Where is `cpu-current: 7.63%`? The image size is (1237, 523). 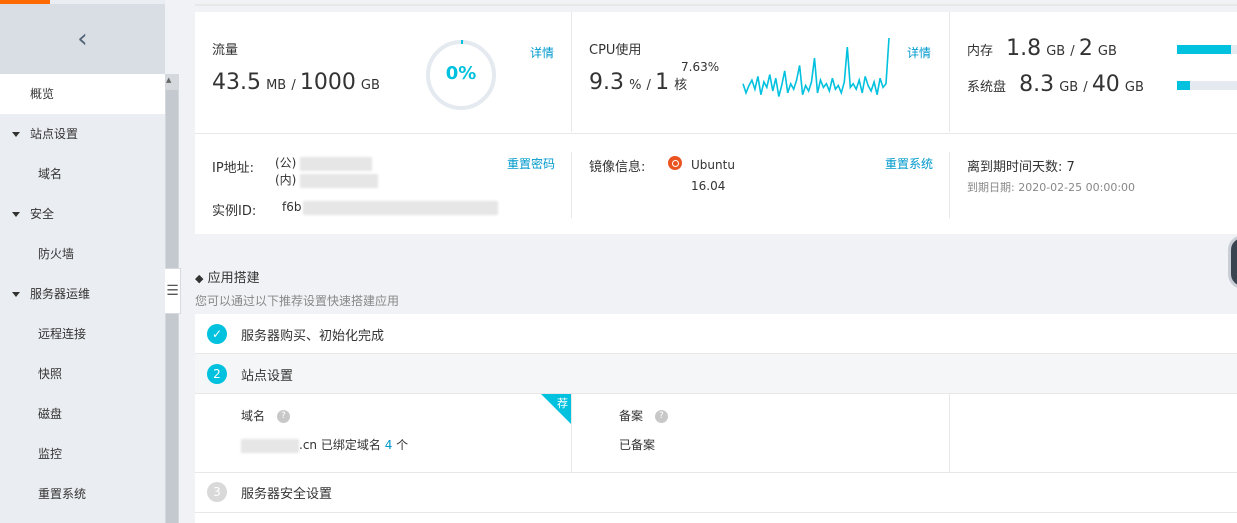
cpu-current: 7.63% is located at coordinates (700, 67).